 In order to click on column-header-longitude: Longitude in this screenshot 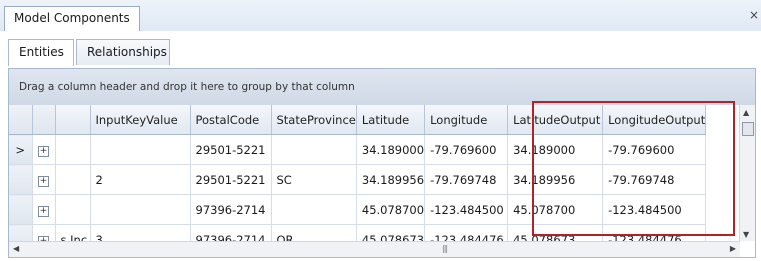, I will do `click(466, 120)`.